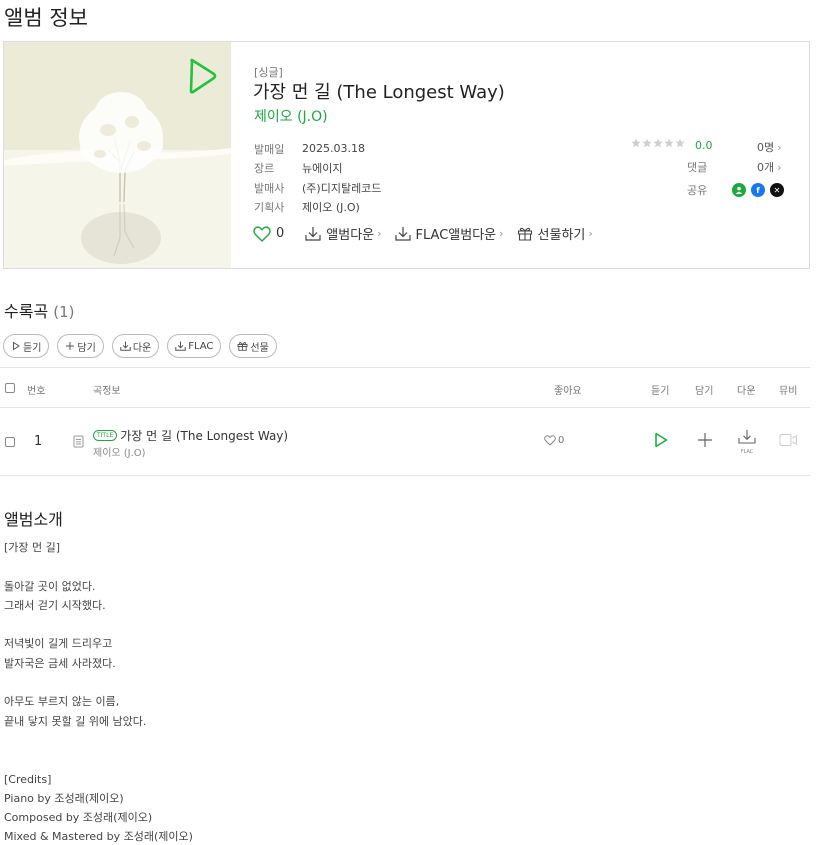  I want to click on comments-count: 0개, so click(766, 167).